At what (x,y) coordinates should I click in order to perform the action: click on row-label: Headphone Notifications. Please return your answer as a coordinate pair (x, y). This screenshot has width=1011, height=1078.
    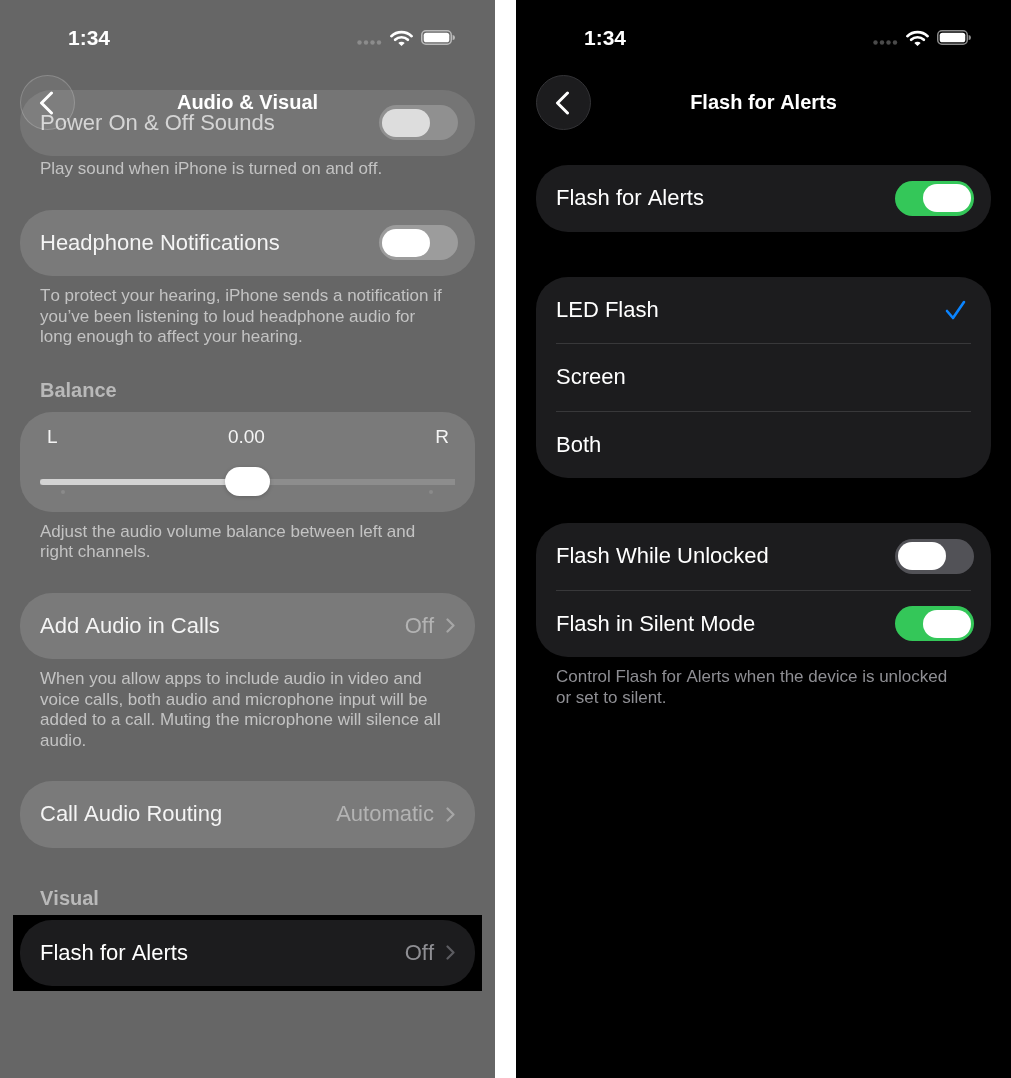
    Looking at the image, I should click on (160, 242).